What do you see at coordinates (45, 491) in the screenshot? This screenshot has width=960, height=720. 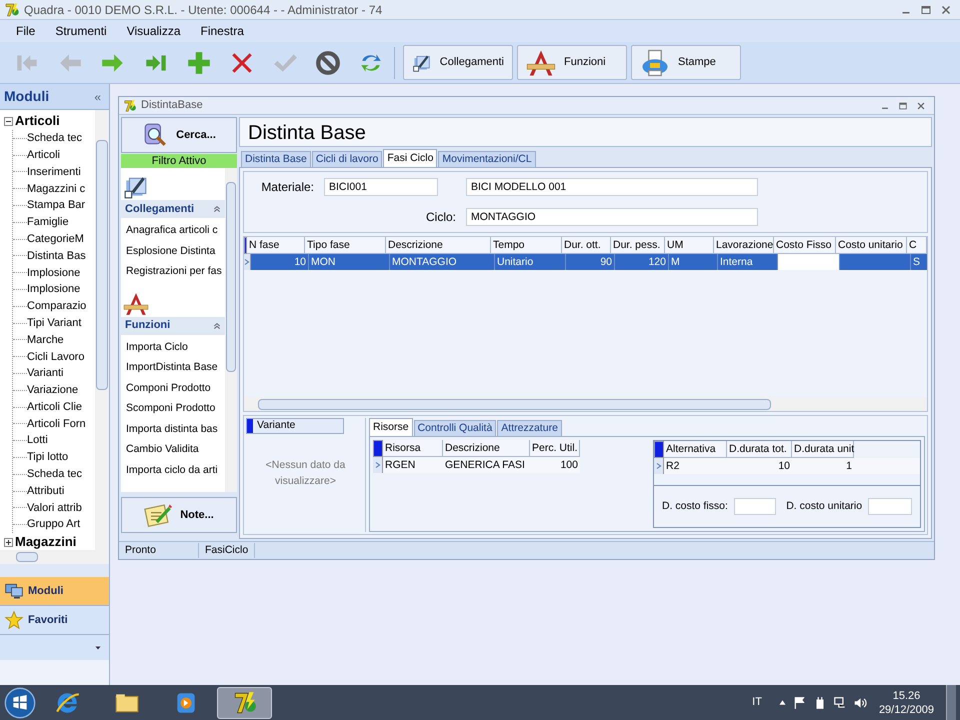 I see `tree-item: Attributi` at bounding box center [45, 491].